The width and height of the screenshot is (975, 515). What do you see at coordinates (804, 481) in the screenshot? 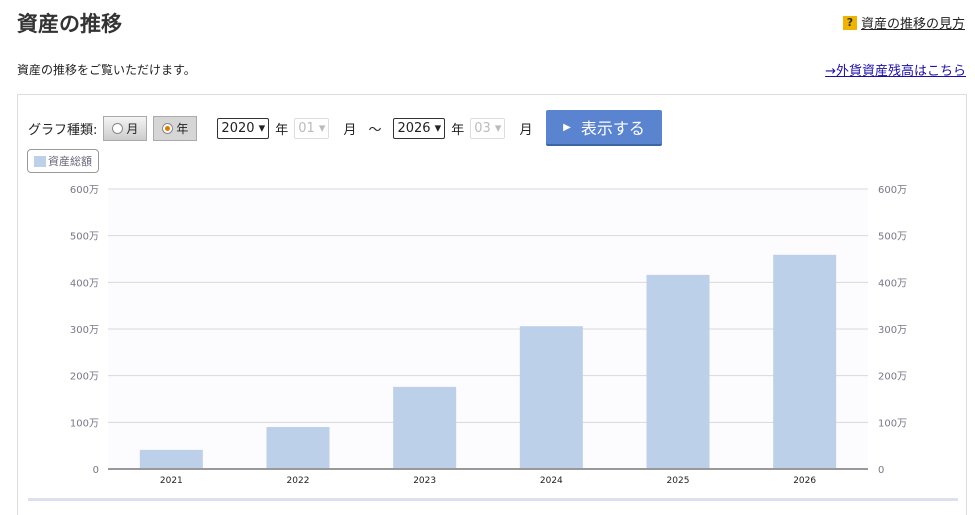
I see `x-tick-label: 2026` at bounding box center [804, 481].